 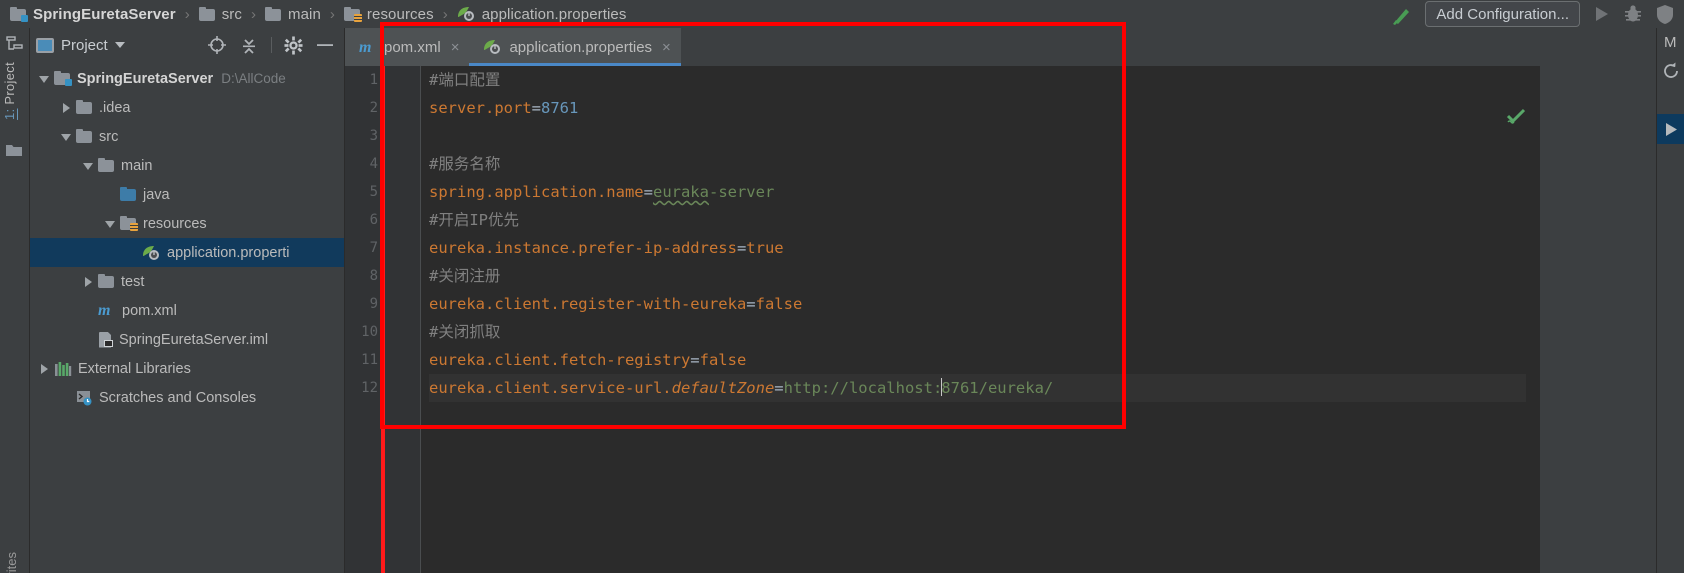 I want to click on line-number: 11, so click(x=369, y=360).